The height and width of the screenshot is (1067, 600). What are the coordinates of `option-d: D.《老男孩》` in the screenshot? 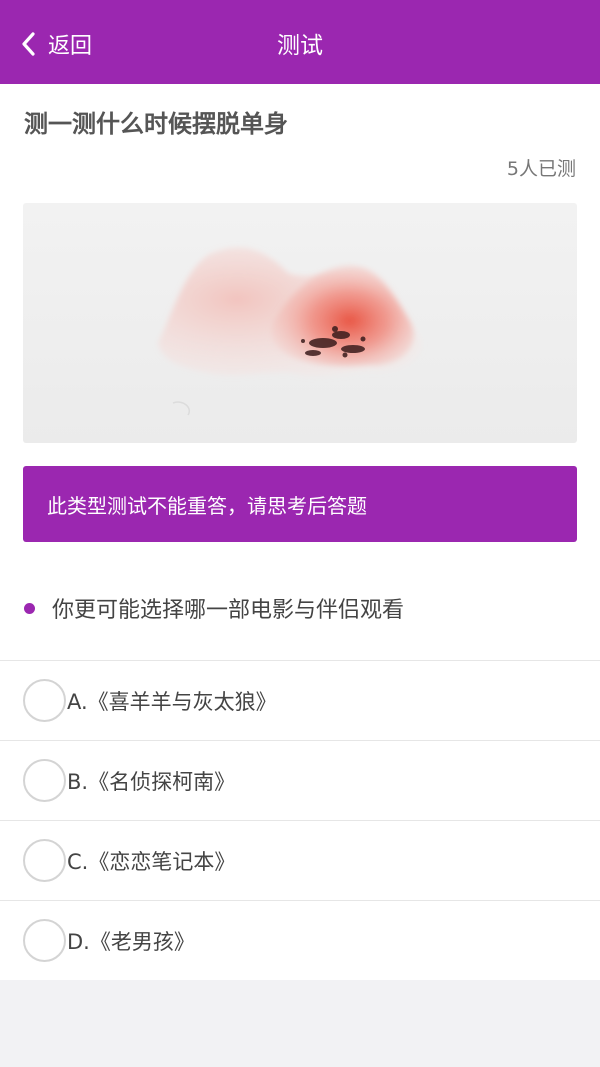 It's located at (300, 940).